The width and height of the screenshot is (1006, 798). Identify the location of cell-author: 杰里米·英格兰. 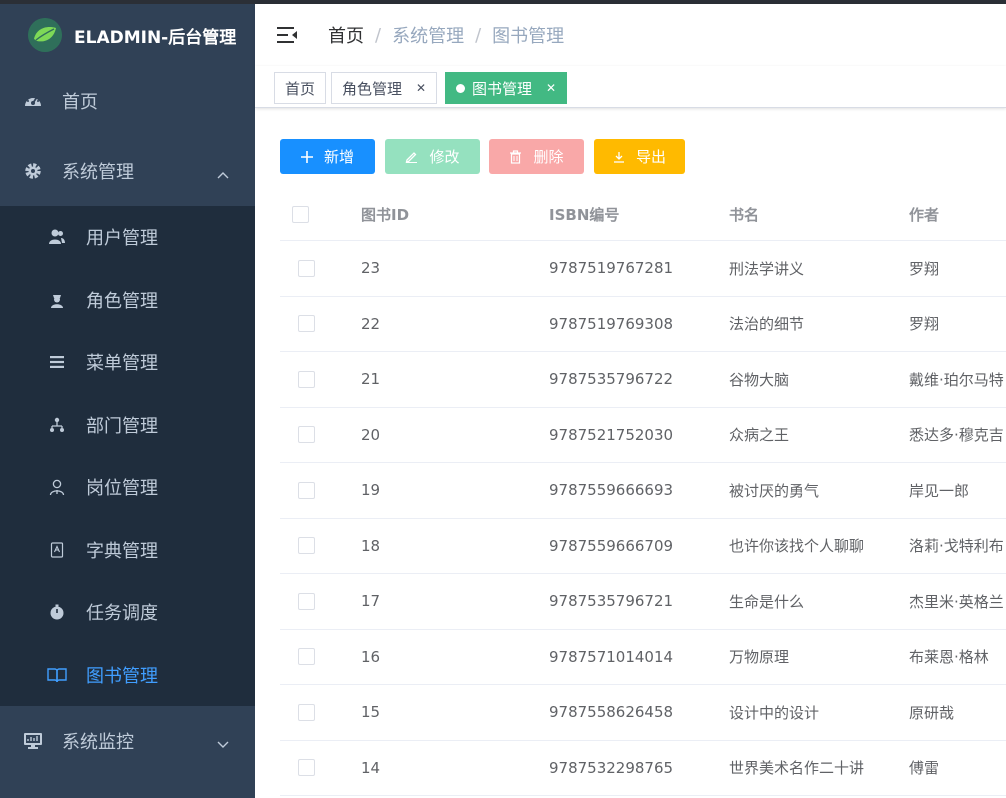
(956, 601).